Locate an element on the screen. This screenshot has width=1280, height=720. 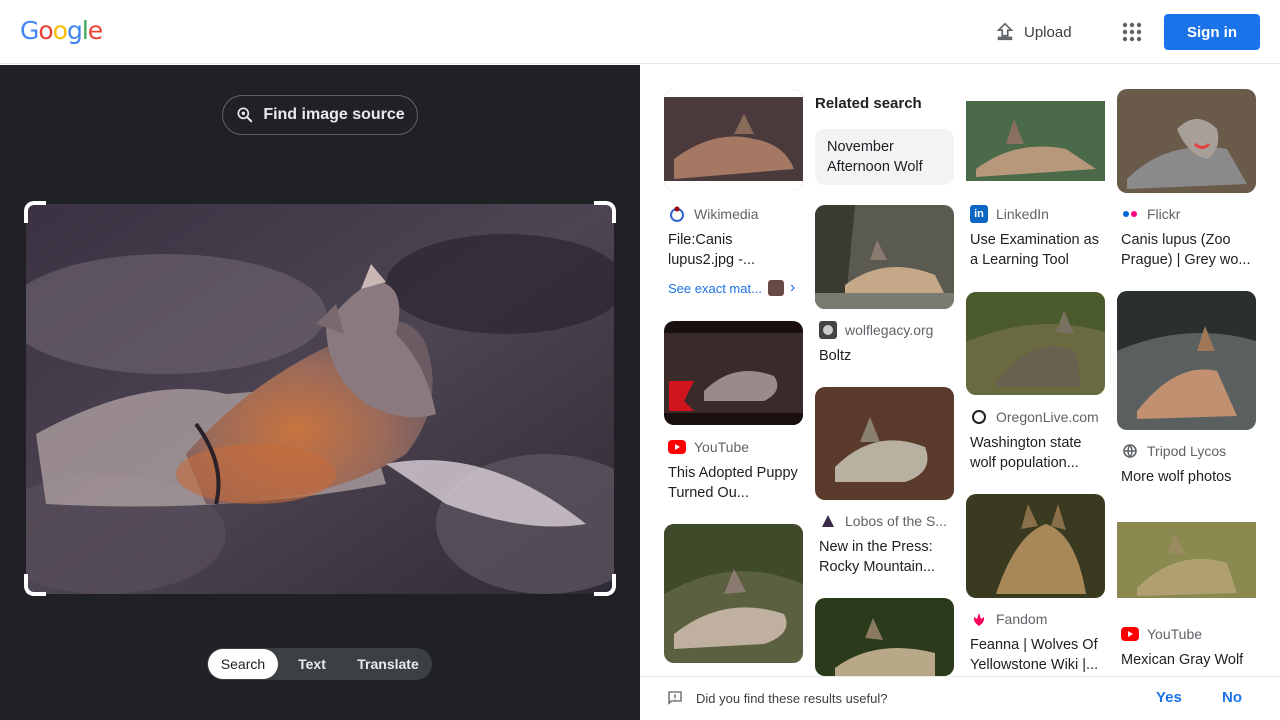
wikimedia-icon is located at coordinates (677, 214).